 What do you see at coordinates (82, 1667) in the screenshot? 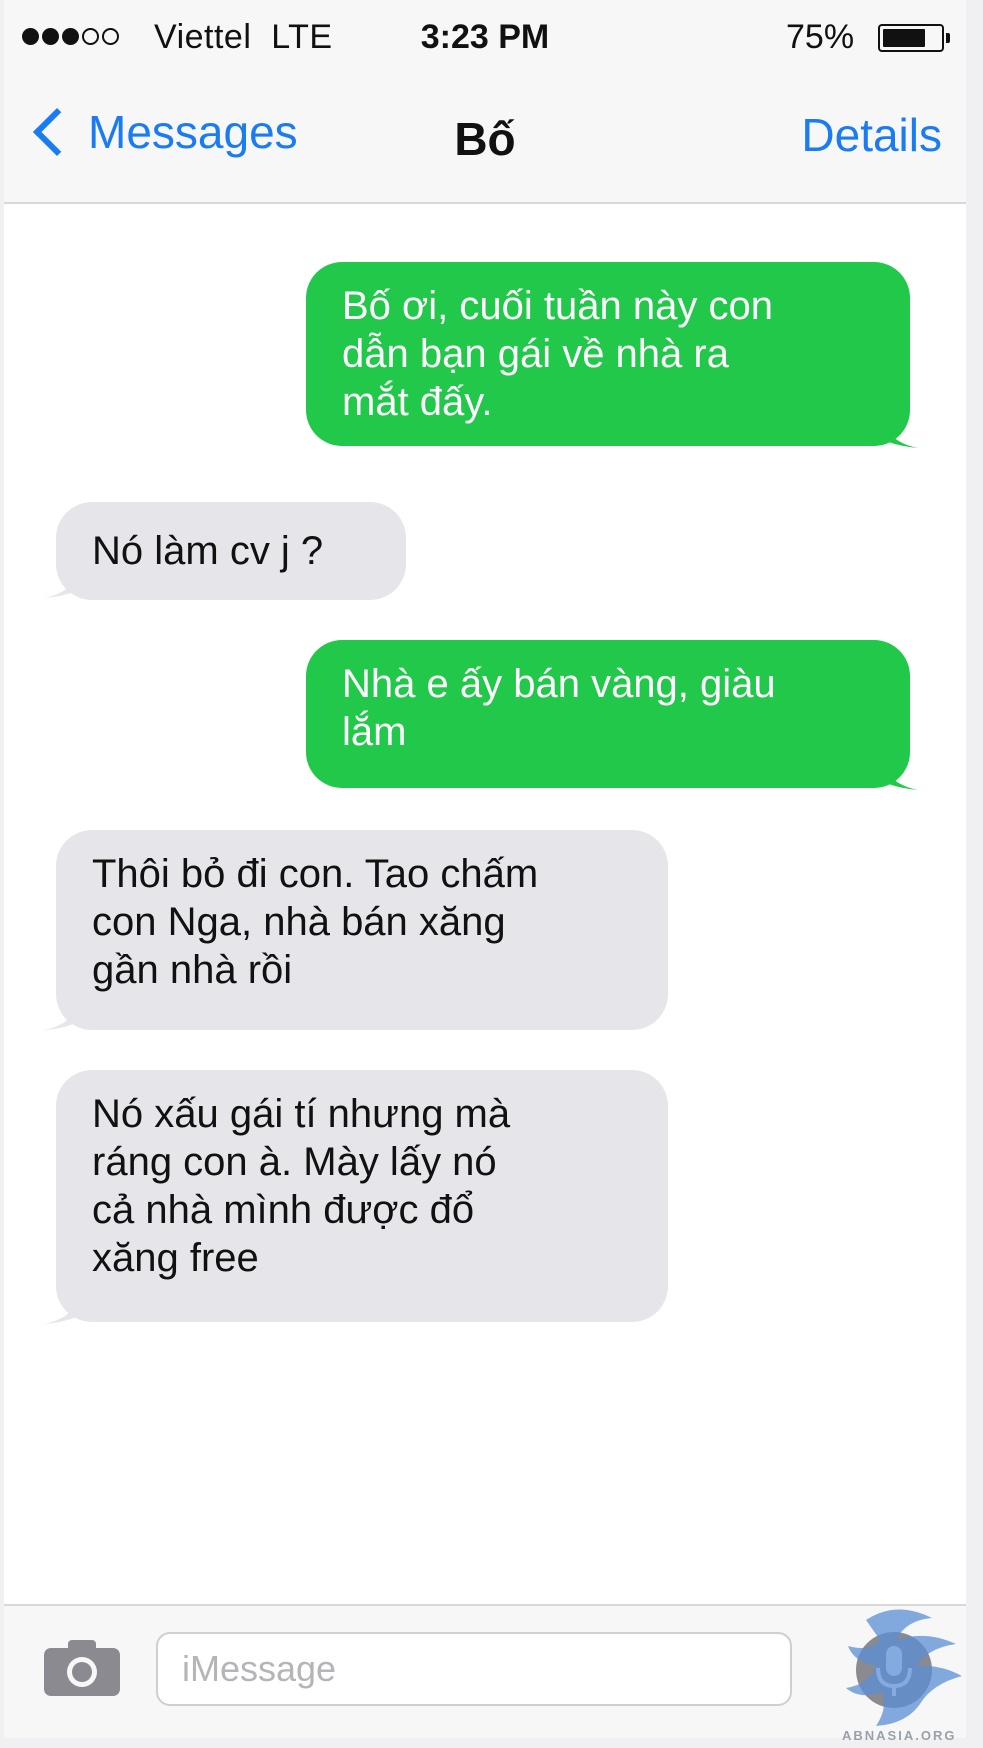
I see `camera-icon` at bounding box center [82, 1667].